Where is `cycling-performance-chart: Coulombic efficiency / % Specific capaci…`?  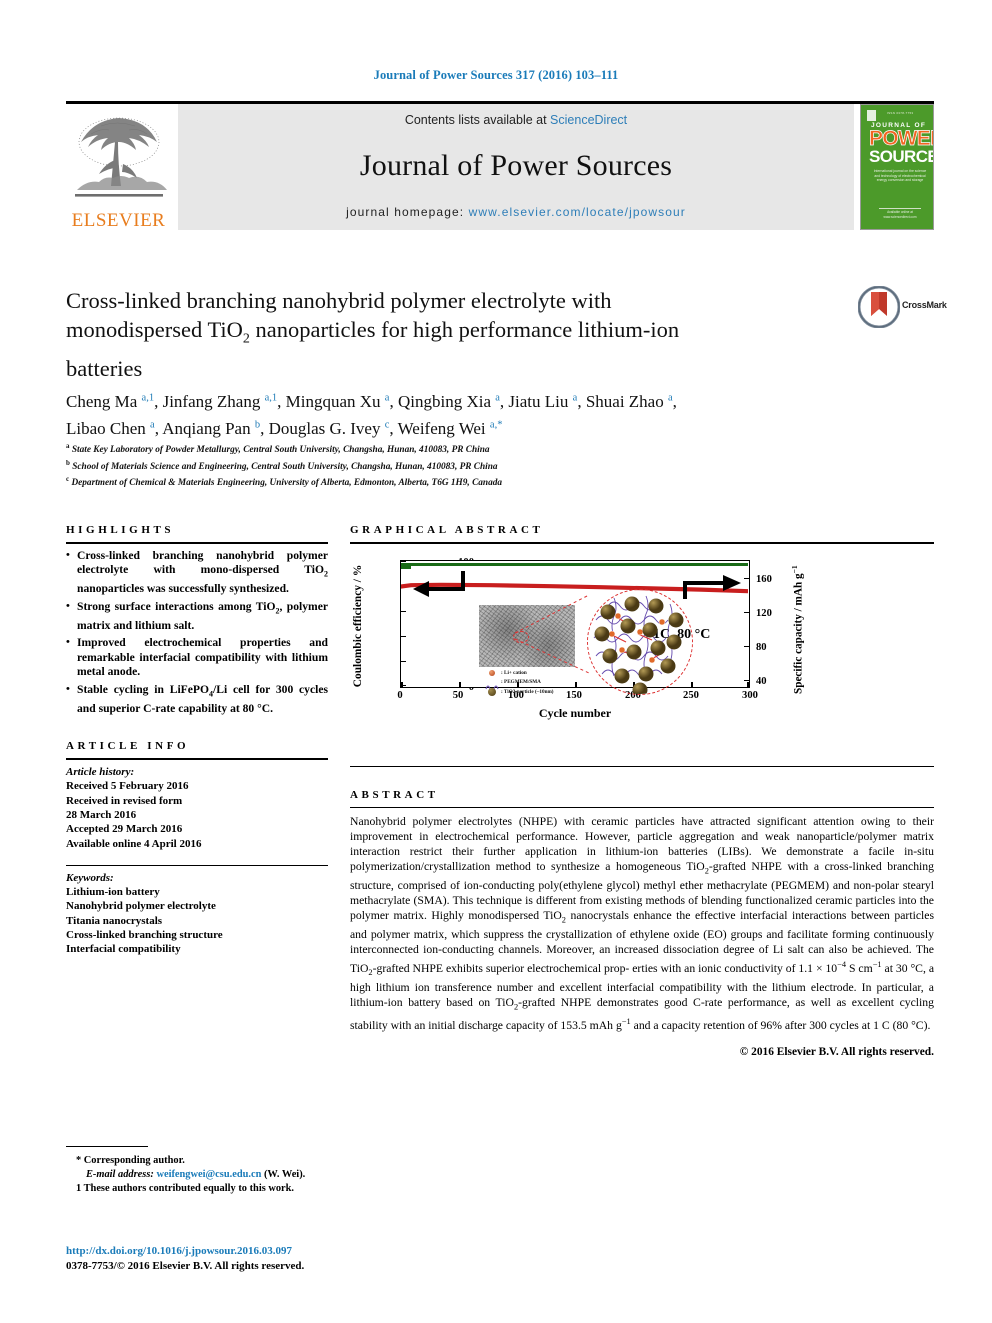 cycling-performance-chart: Coulombic efficiency / % Specific capaci… is located at coordinates (590, 643).